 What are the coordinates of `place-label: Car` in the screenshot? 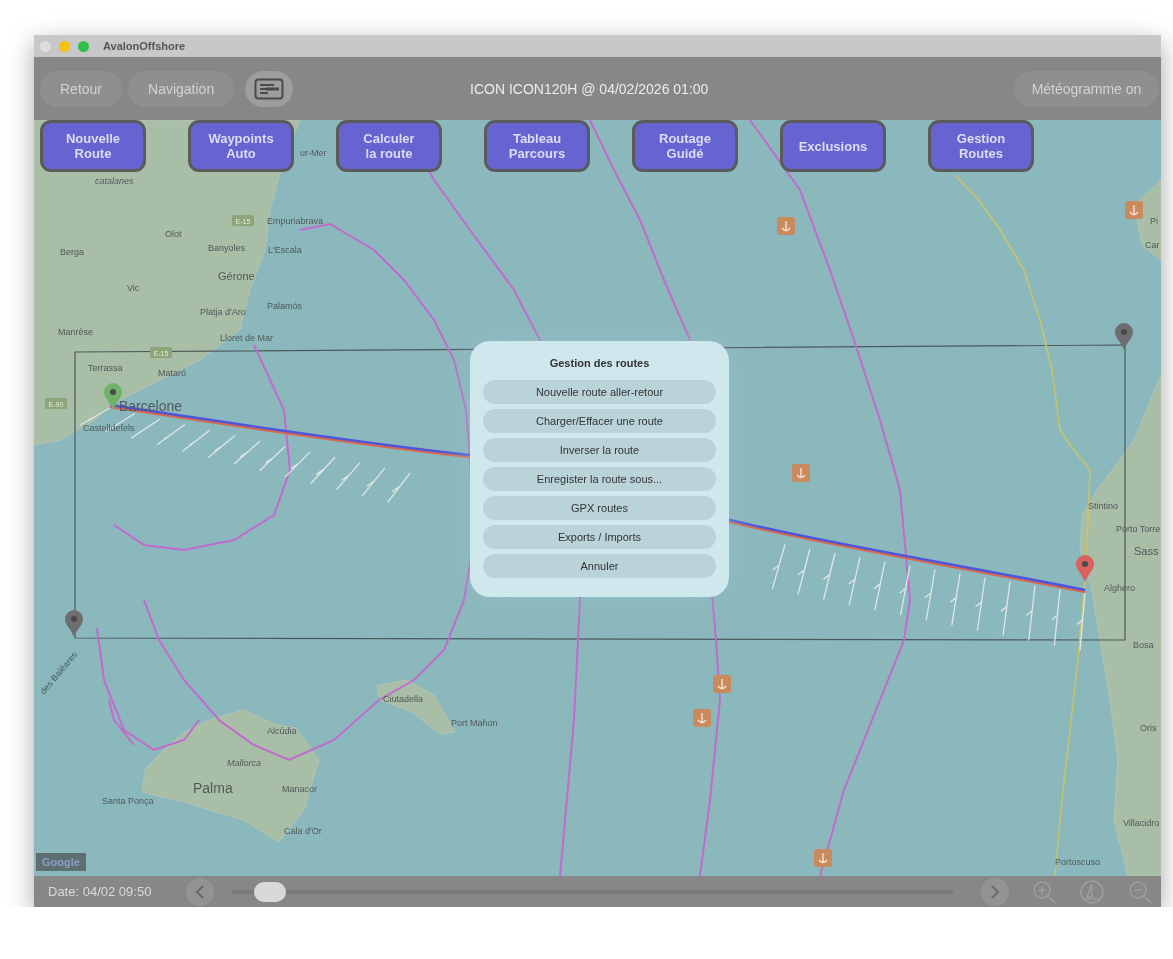 It's located at (1152, 245).